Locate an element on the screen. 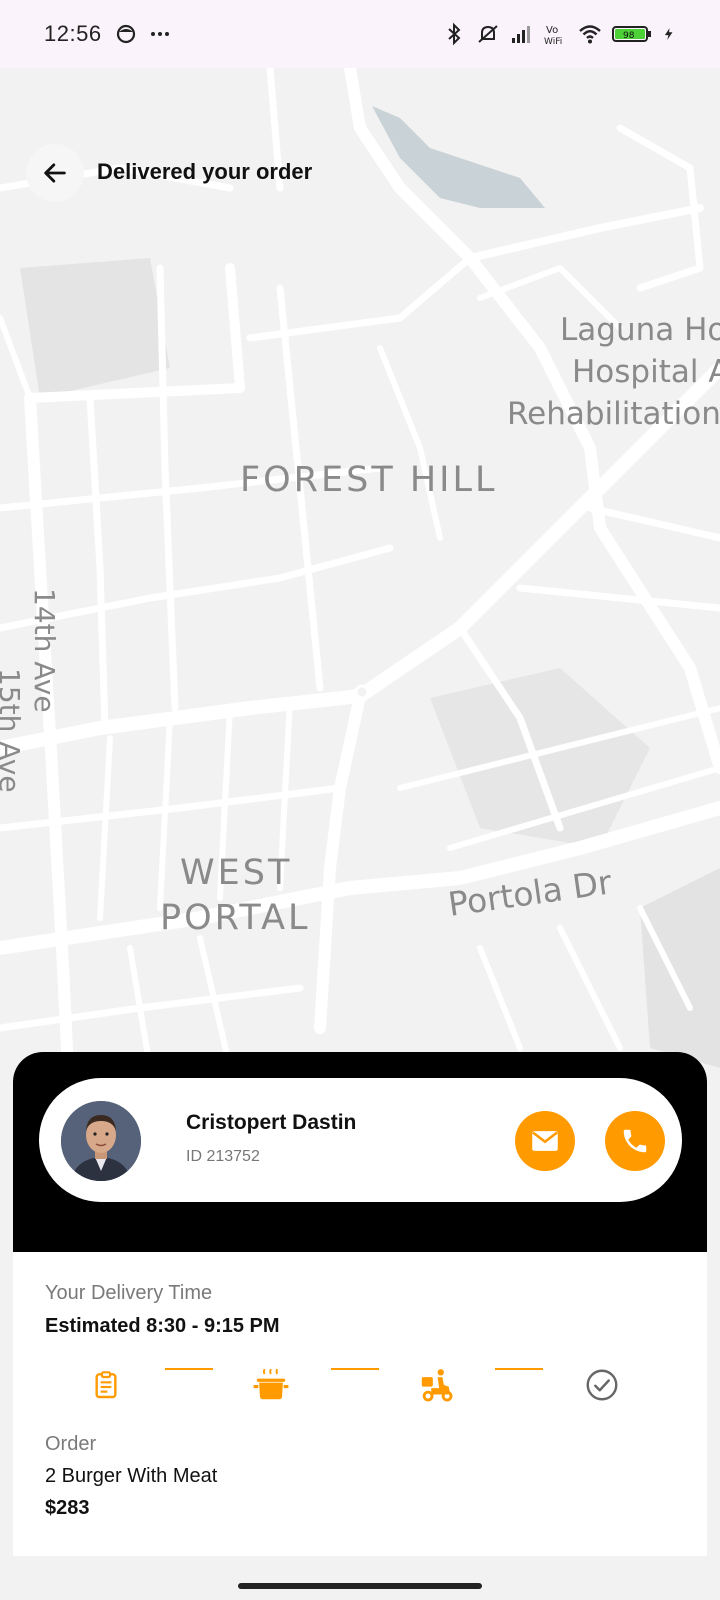 This screenshot has height=1600, width=720. delivery-scooter-icon is located at coordinates (437, 1385).